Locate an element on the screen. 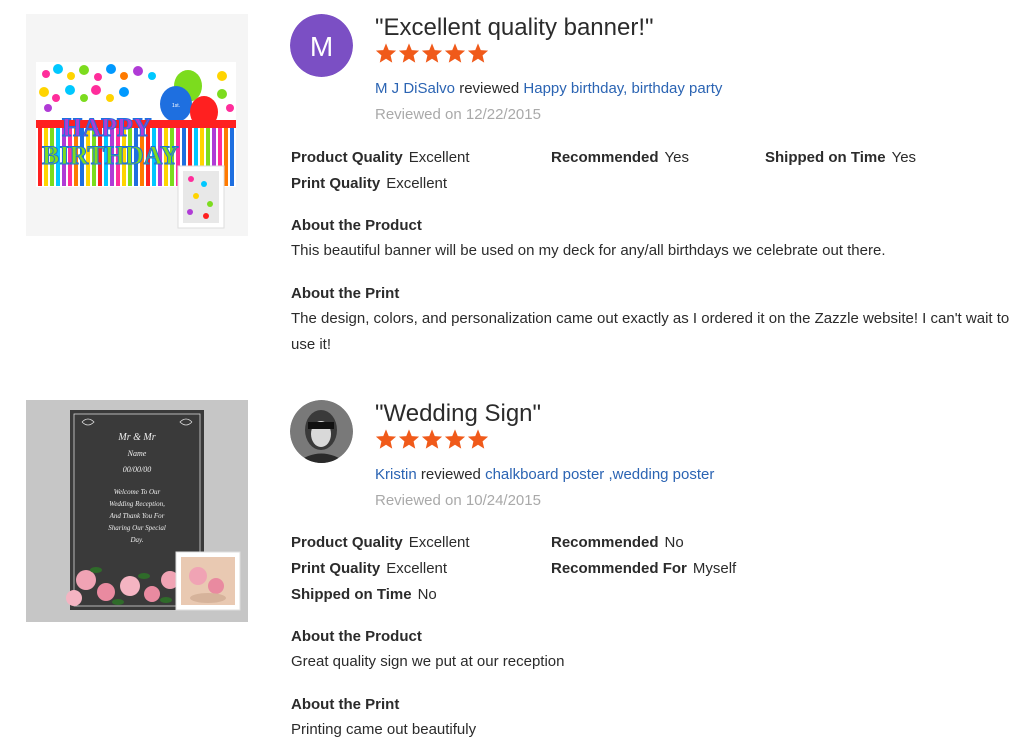 The image size is (1023, 755). attr-value: Myself is located at coordinates (714, 568).